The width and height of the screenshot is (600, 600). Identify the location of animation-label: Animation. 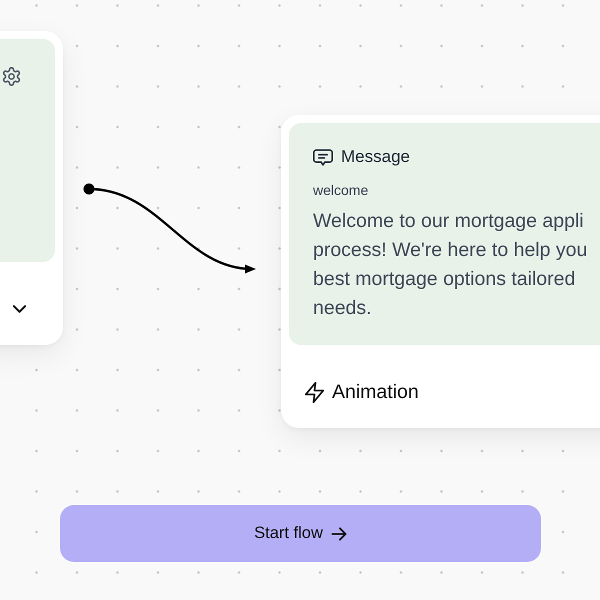
(375, 392).